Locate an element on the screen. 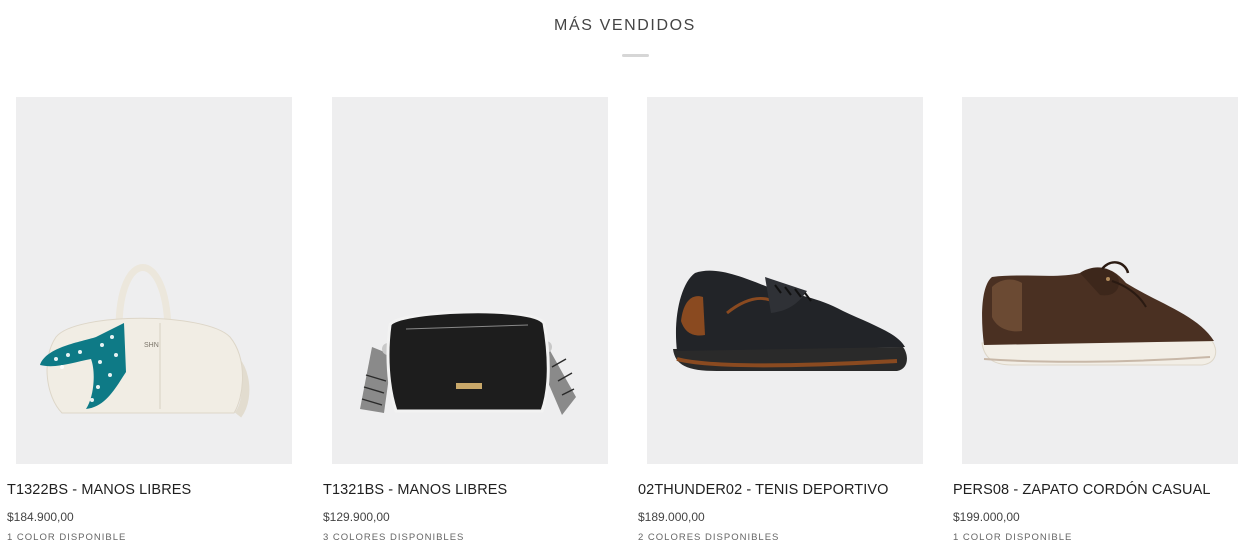 The height and width of the screenshot is (560, 1250). product-name: T1321BS - MANOS LIBRES is located at coordinates (415, 490).